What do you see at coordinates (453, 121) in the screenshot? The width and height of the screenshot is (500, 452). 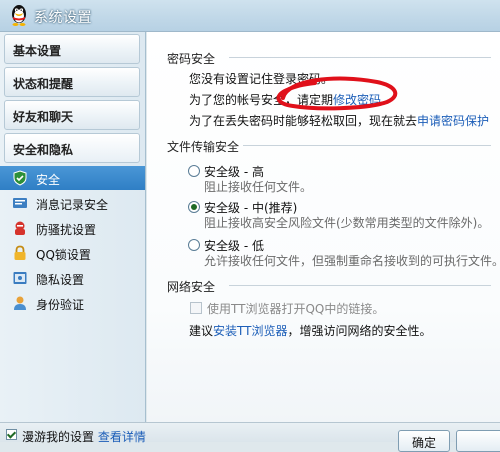 I see `apply-password-protection-link: 申请密码保护` at bounding box center [453, 121].